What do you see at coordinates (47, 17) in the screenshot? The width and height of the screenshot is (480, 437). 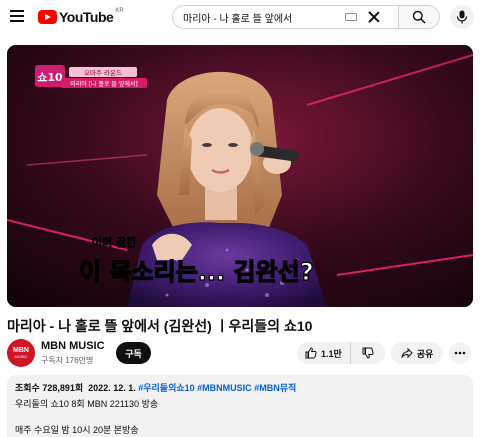 I see `youtube-play-icon` at bounding box center [47, 17].